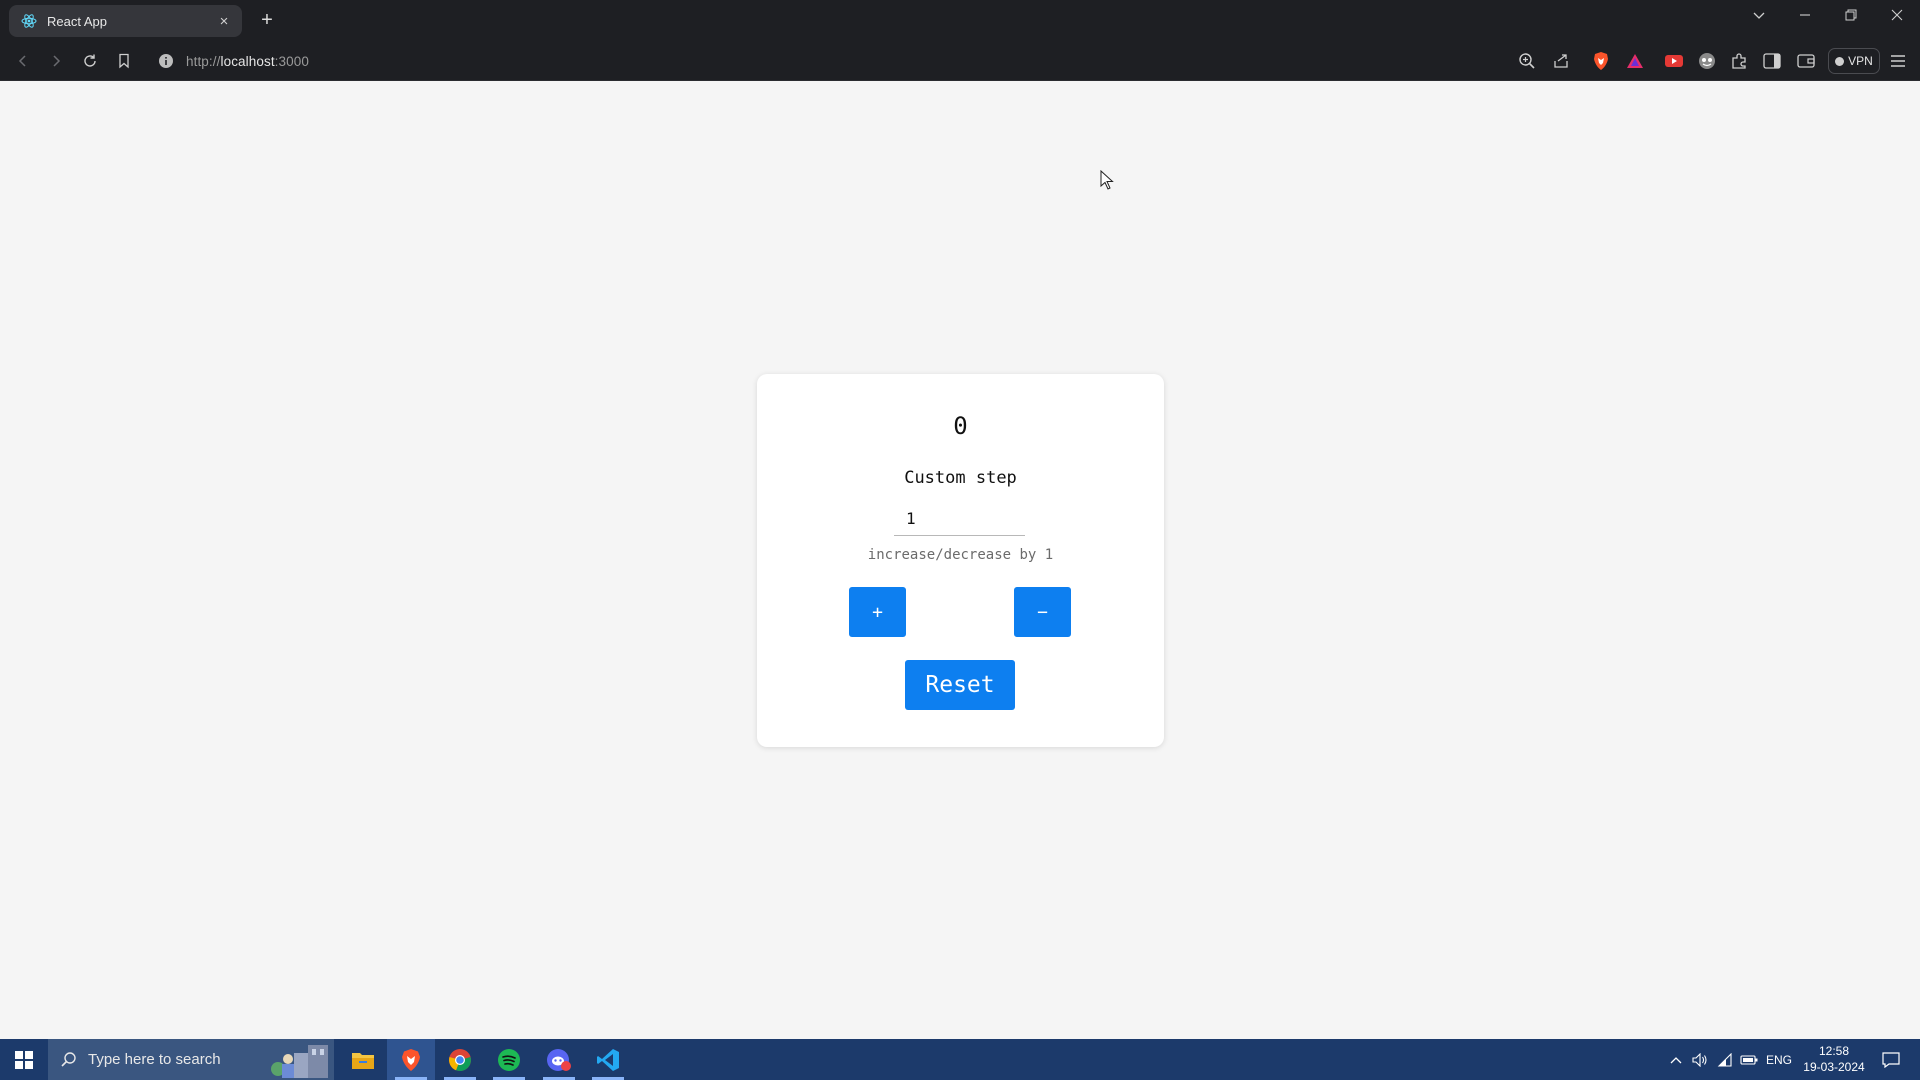  Describe the element at coordinates (24, 1059) in the screenshot. I see `windows-start-icon` at that location.